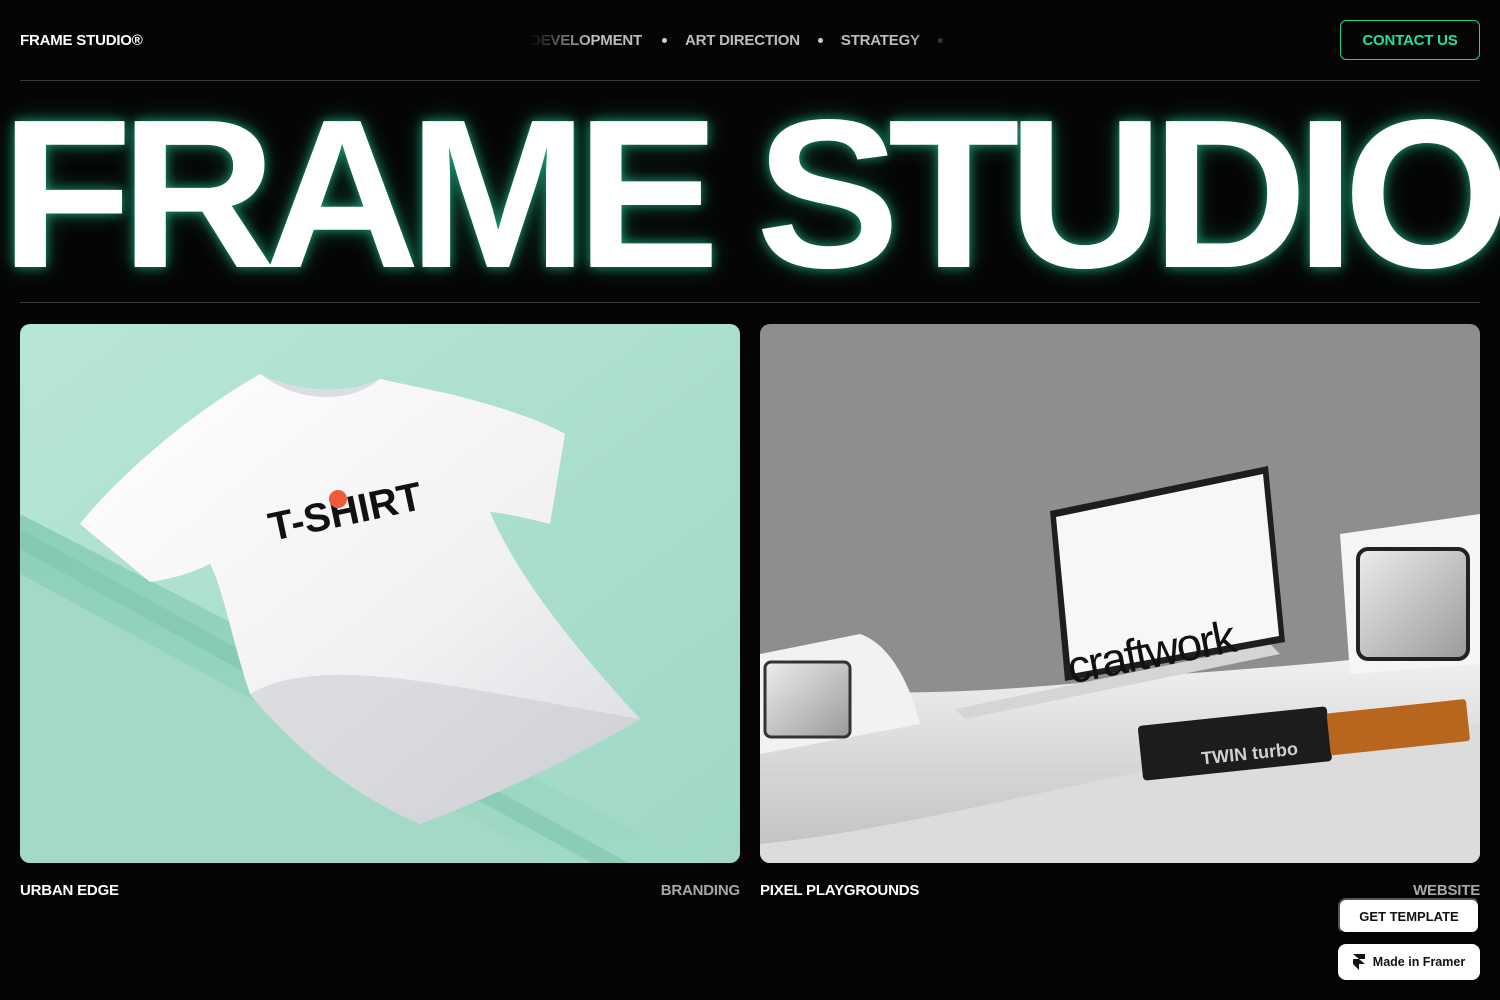  I want to click on services-ticker: DEVELOPMENT ART DIRECTION STRATEGY, so click(740, 40).